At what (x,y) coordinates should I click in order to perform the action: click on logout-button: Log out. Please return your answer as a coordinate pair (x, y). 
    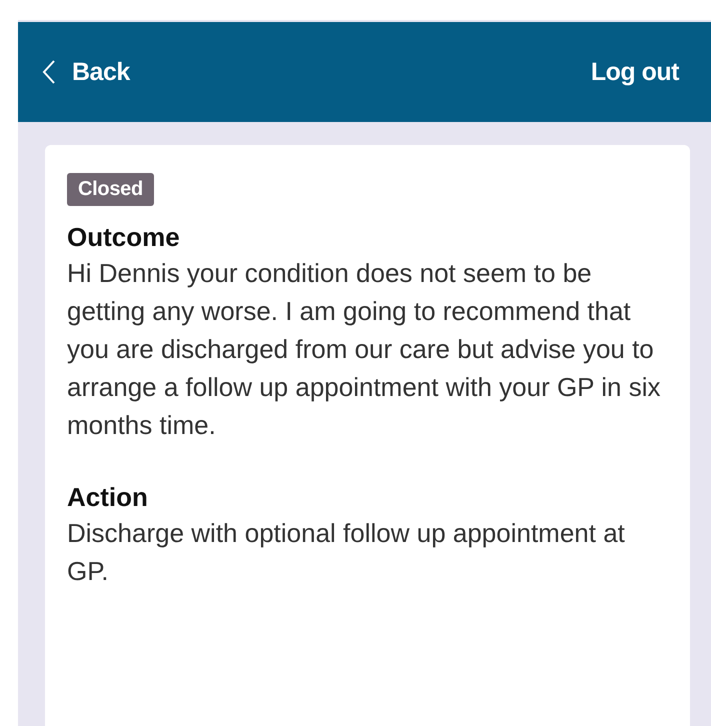
    Looking at the image, I should click on (634, 72).